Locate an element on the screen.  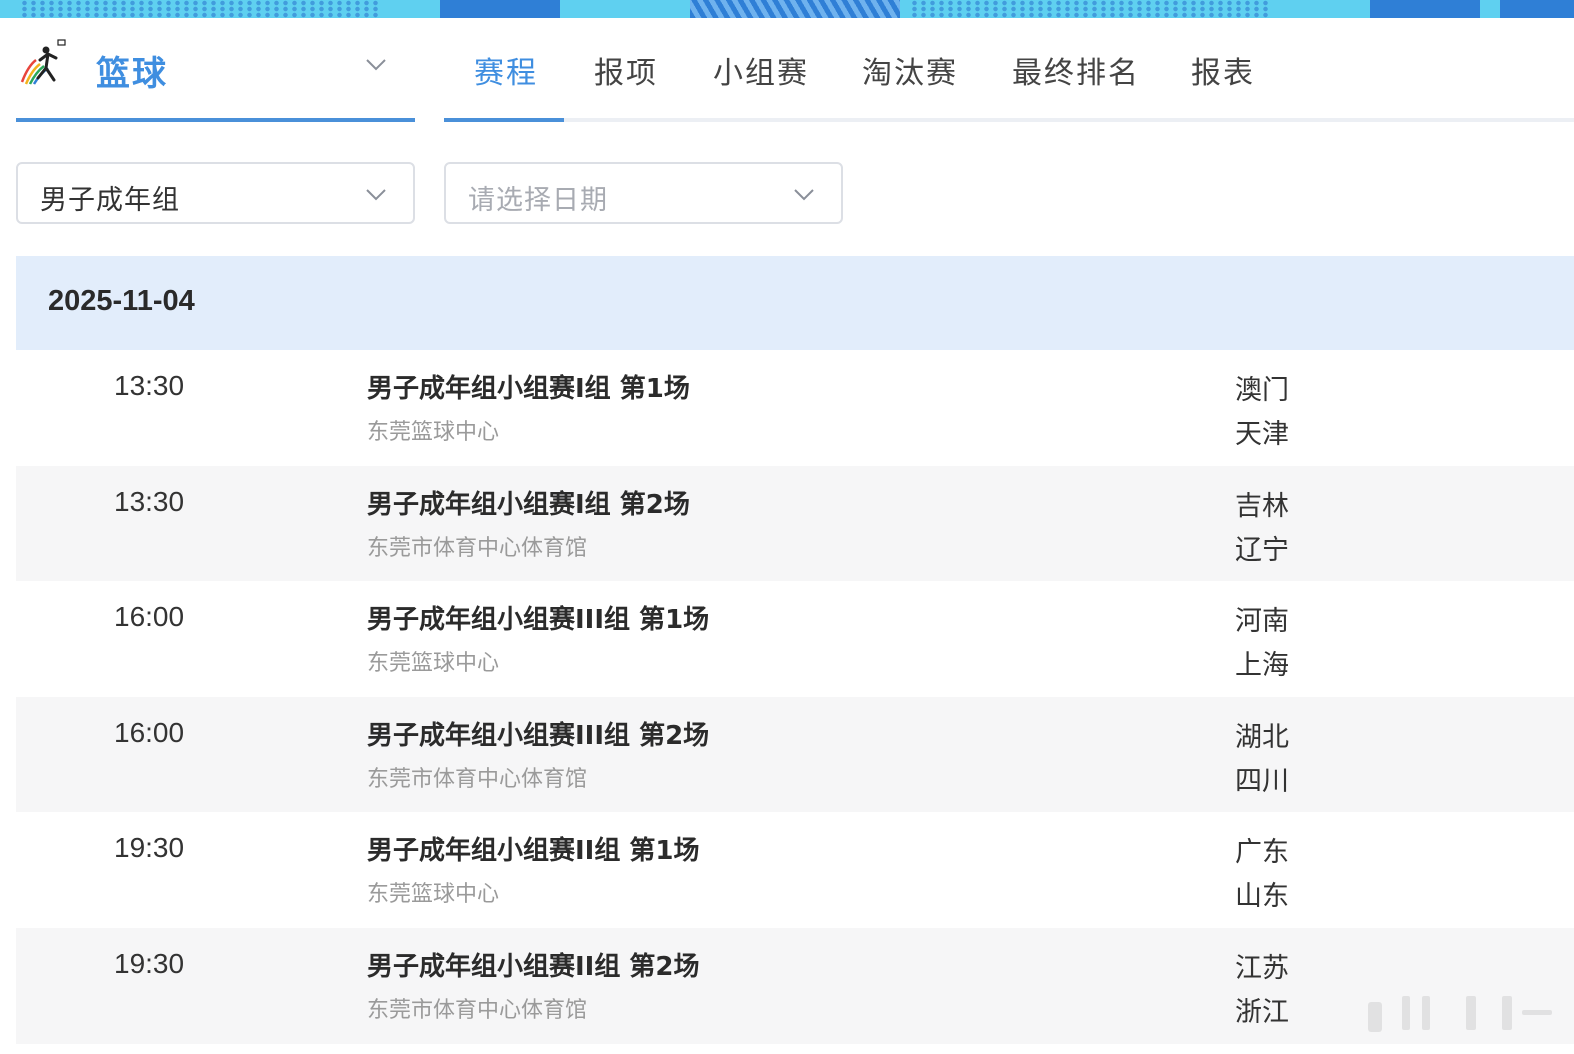
home-team: 湖北 is located at coordinates (1262, 737).